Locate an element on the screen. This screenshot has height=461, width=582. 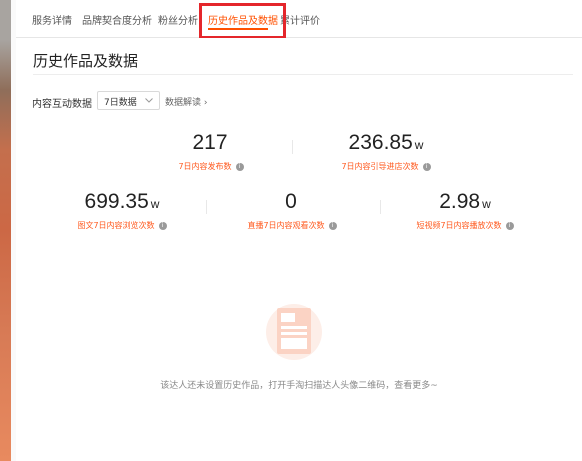
tab-bar: 服务详情 品牌契合度分析 粉丝分析 历史作品及数据 累计评价 is located at coordinates (299, 19).